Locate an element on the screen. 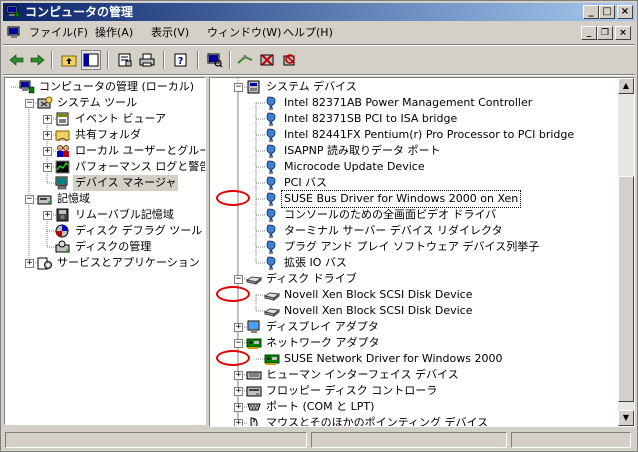 The height and width of the screenshot is (452, 638). device-tree-item: − ディスク ドライブ is located at coordinates (413, 279).